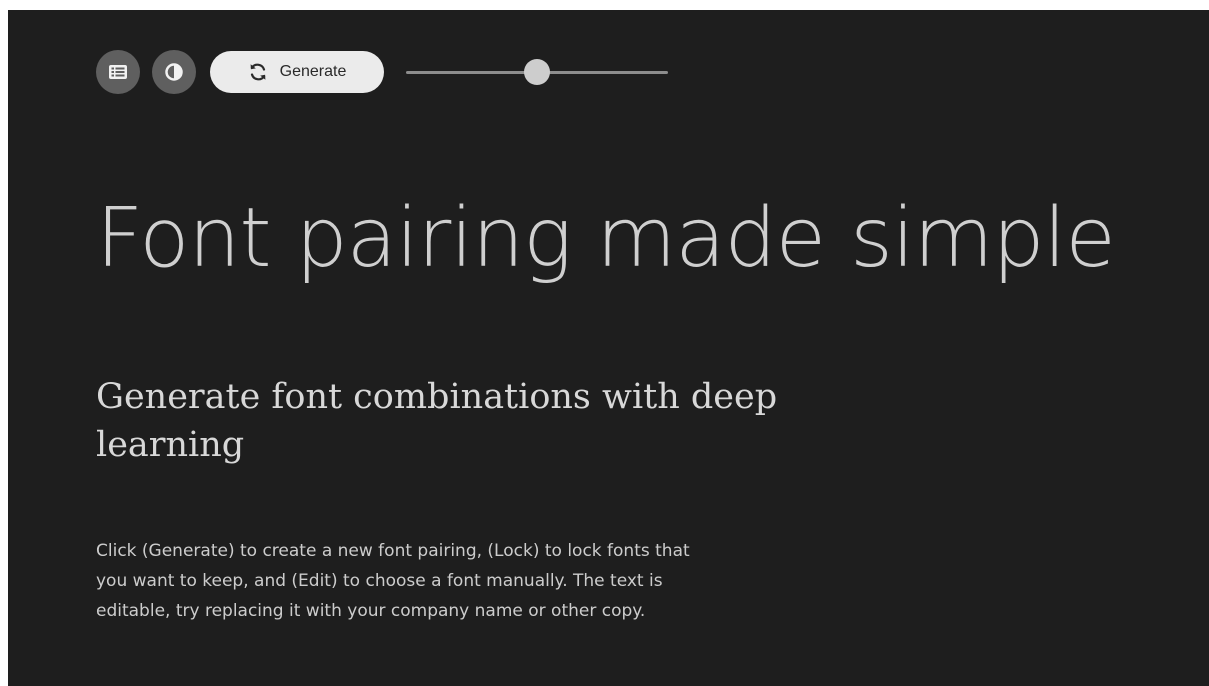 The height and width of the screenshot is (686, 1209). I want to click on toolbar: Generate, so click(382, 72).